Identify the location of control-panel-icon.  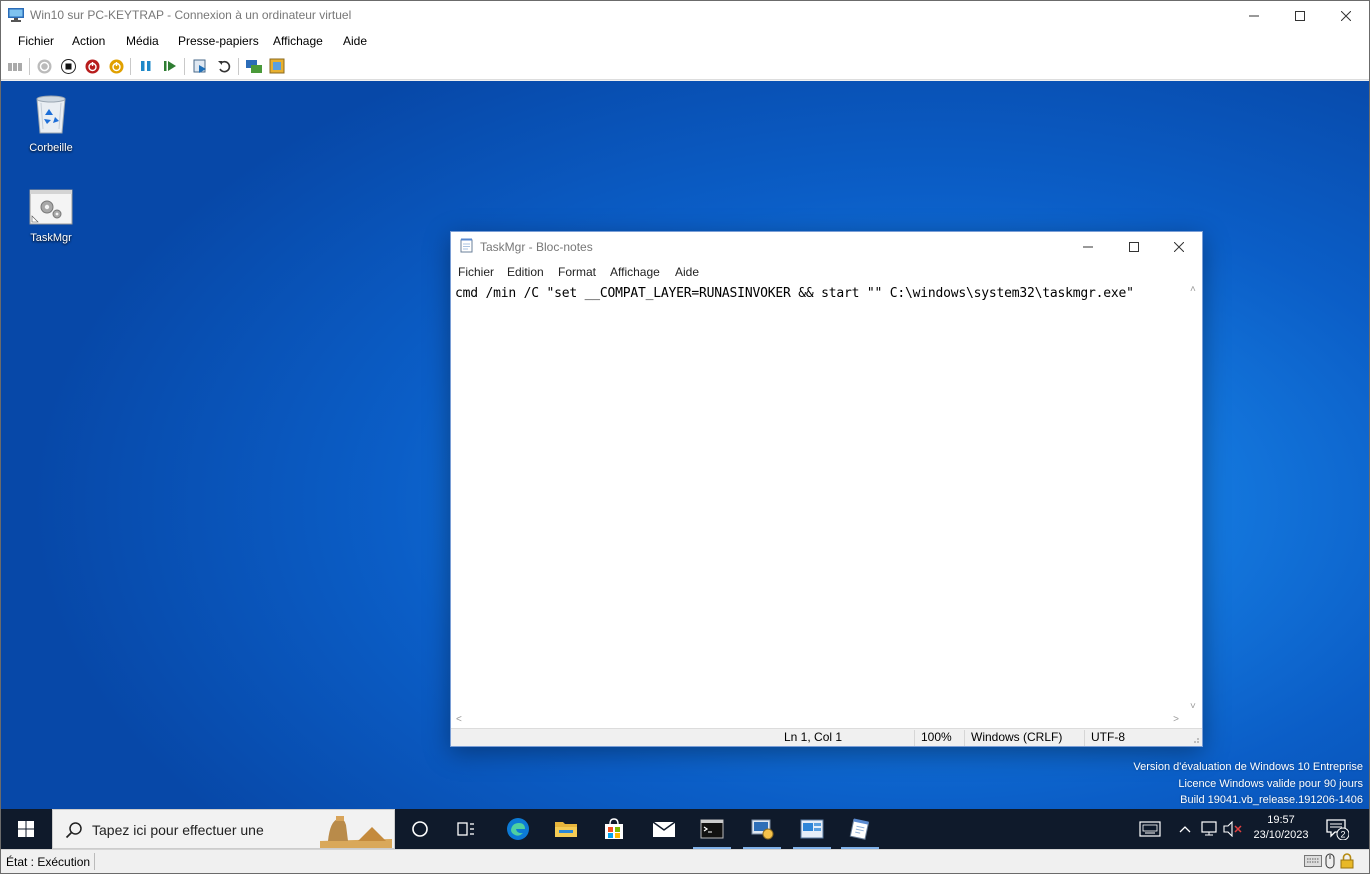
(812, 829).